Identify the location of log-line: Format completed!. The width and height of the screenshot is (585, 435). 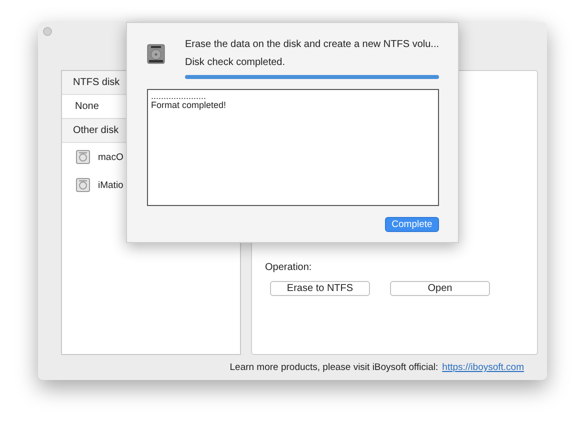
(189, 105).